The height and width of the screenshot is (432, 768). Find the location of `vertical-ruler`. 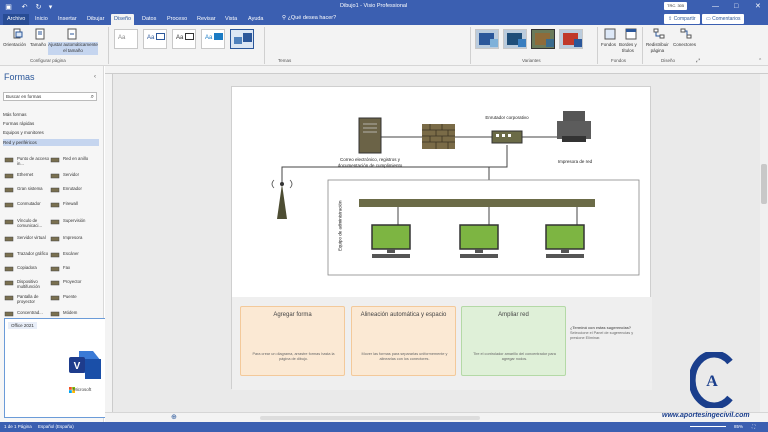

vertical-ruler is located at coordinates (109, 243).